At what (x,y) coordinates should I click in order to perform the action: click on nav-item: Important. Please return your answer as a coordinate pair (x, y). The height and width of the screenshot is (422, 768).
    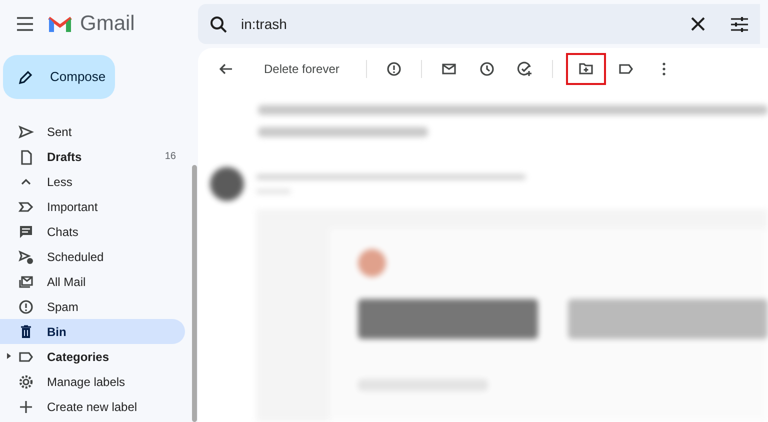
    Looking at the image, I should click on (92, 206).